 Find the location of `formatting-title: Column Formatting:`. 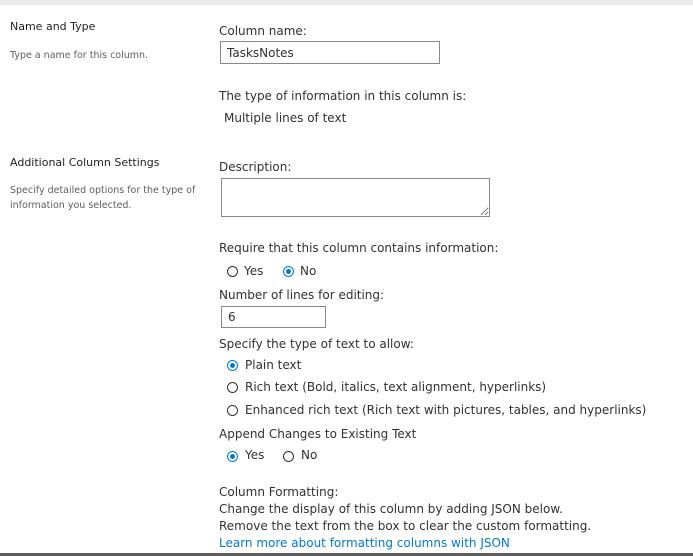

formatting-title: Column Formatting: is located at coordinates (279, 492).